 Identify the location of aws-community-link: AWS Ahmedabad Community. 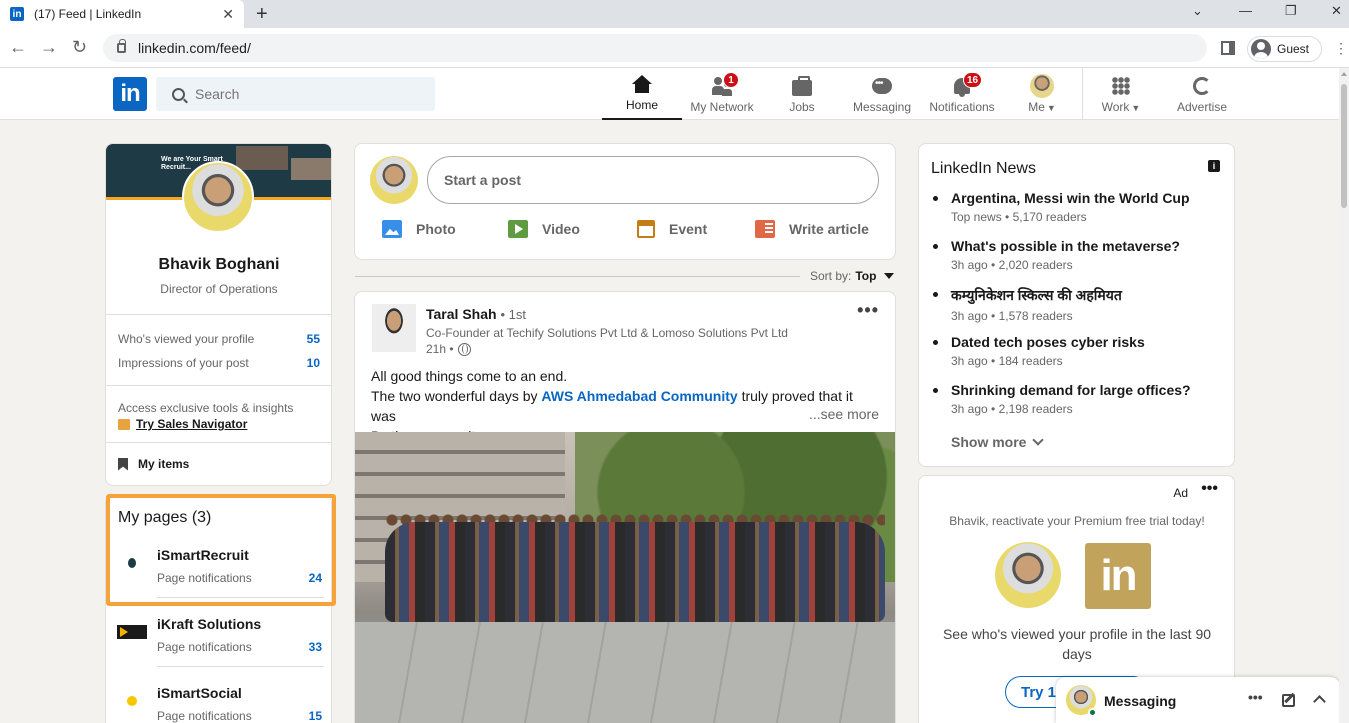
(639, 396).